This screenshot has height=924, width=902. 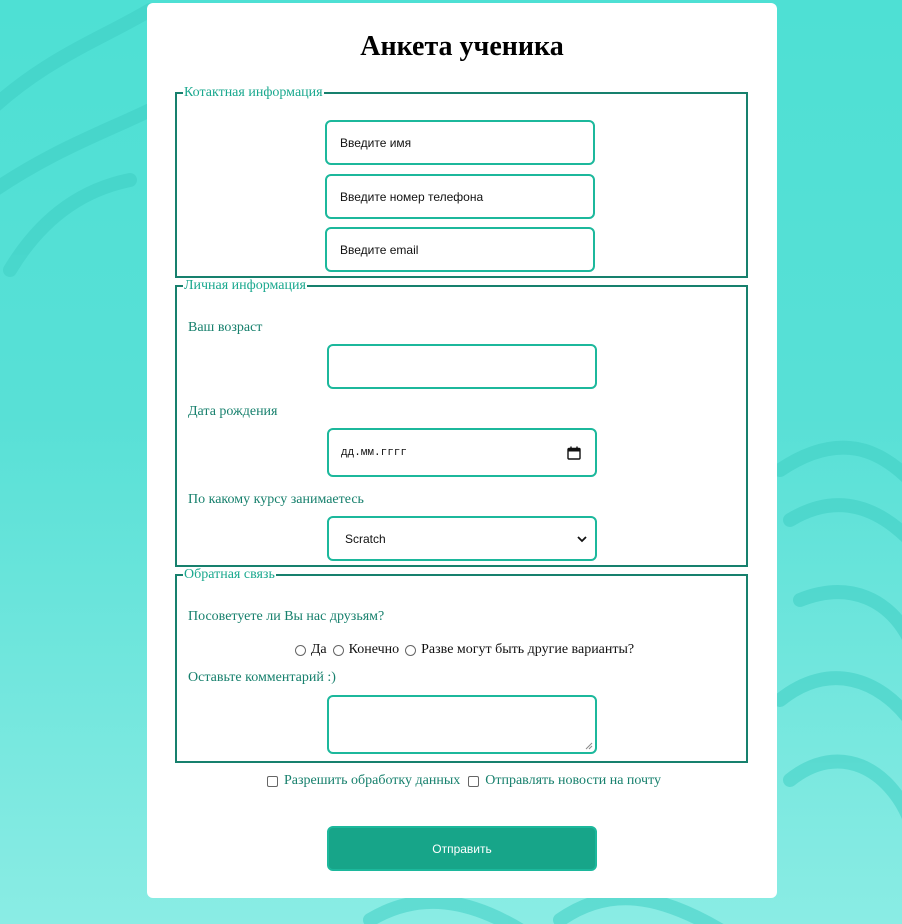 What do you see at coordinates (262, 677) in the screenshot?
I see `comment-label: Оставьте комментарий :)` at bounding box center [262, 677].